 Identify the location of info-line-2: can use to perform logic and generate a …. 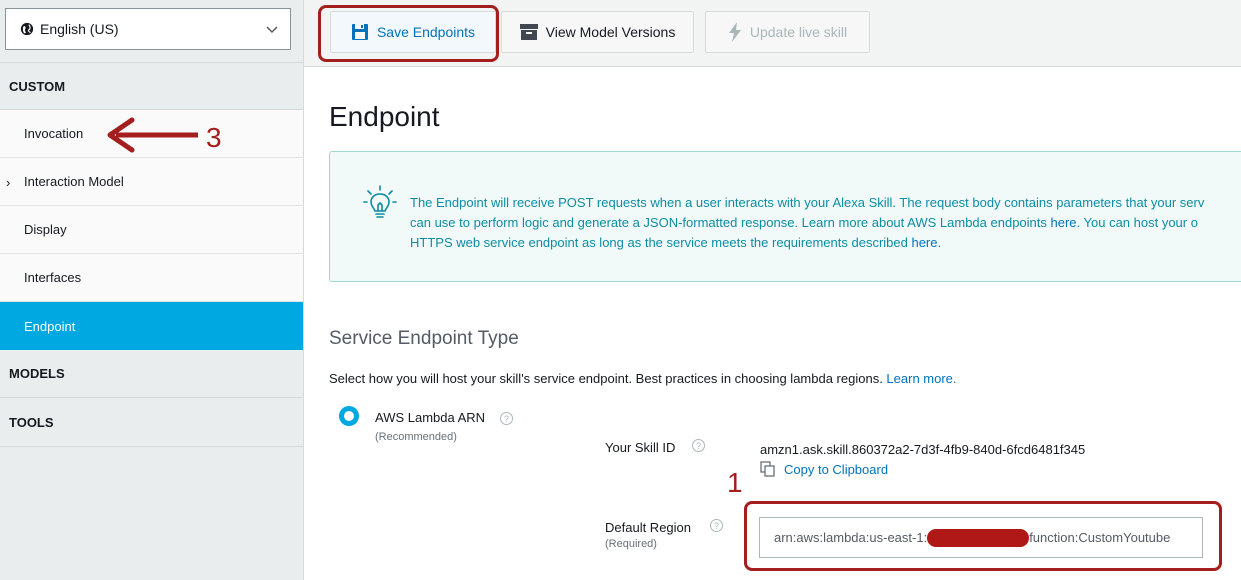
(730, 222).